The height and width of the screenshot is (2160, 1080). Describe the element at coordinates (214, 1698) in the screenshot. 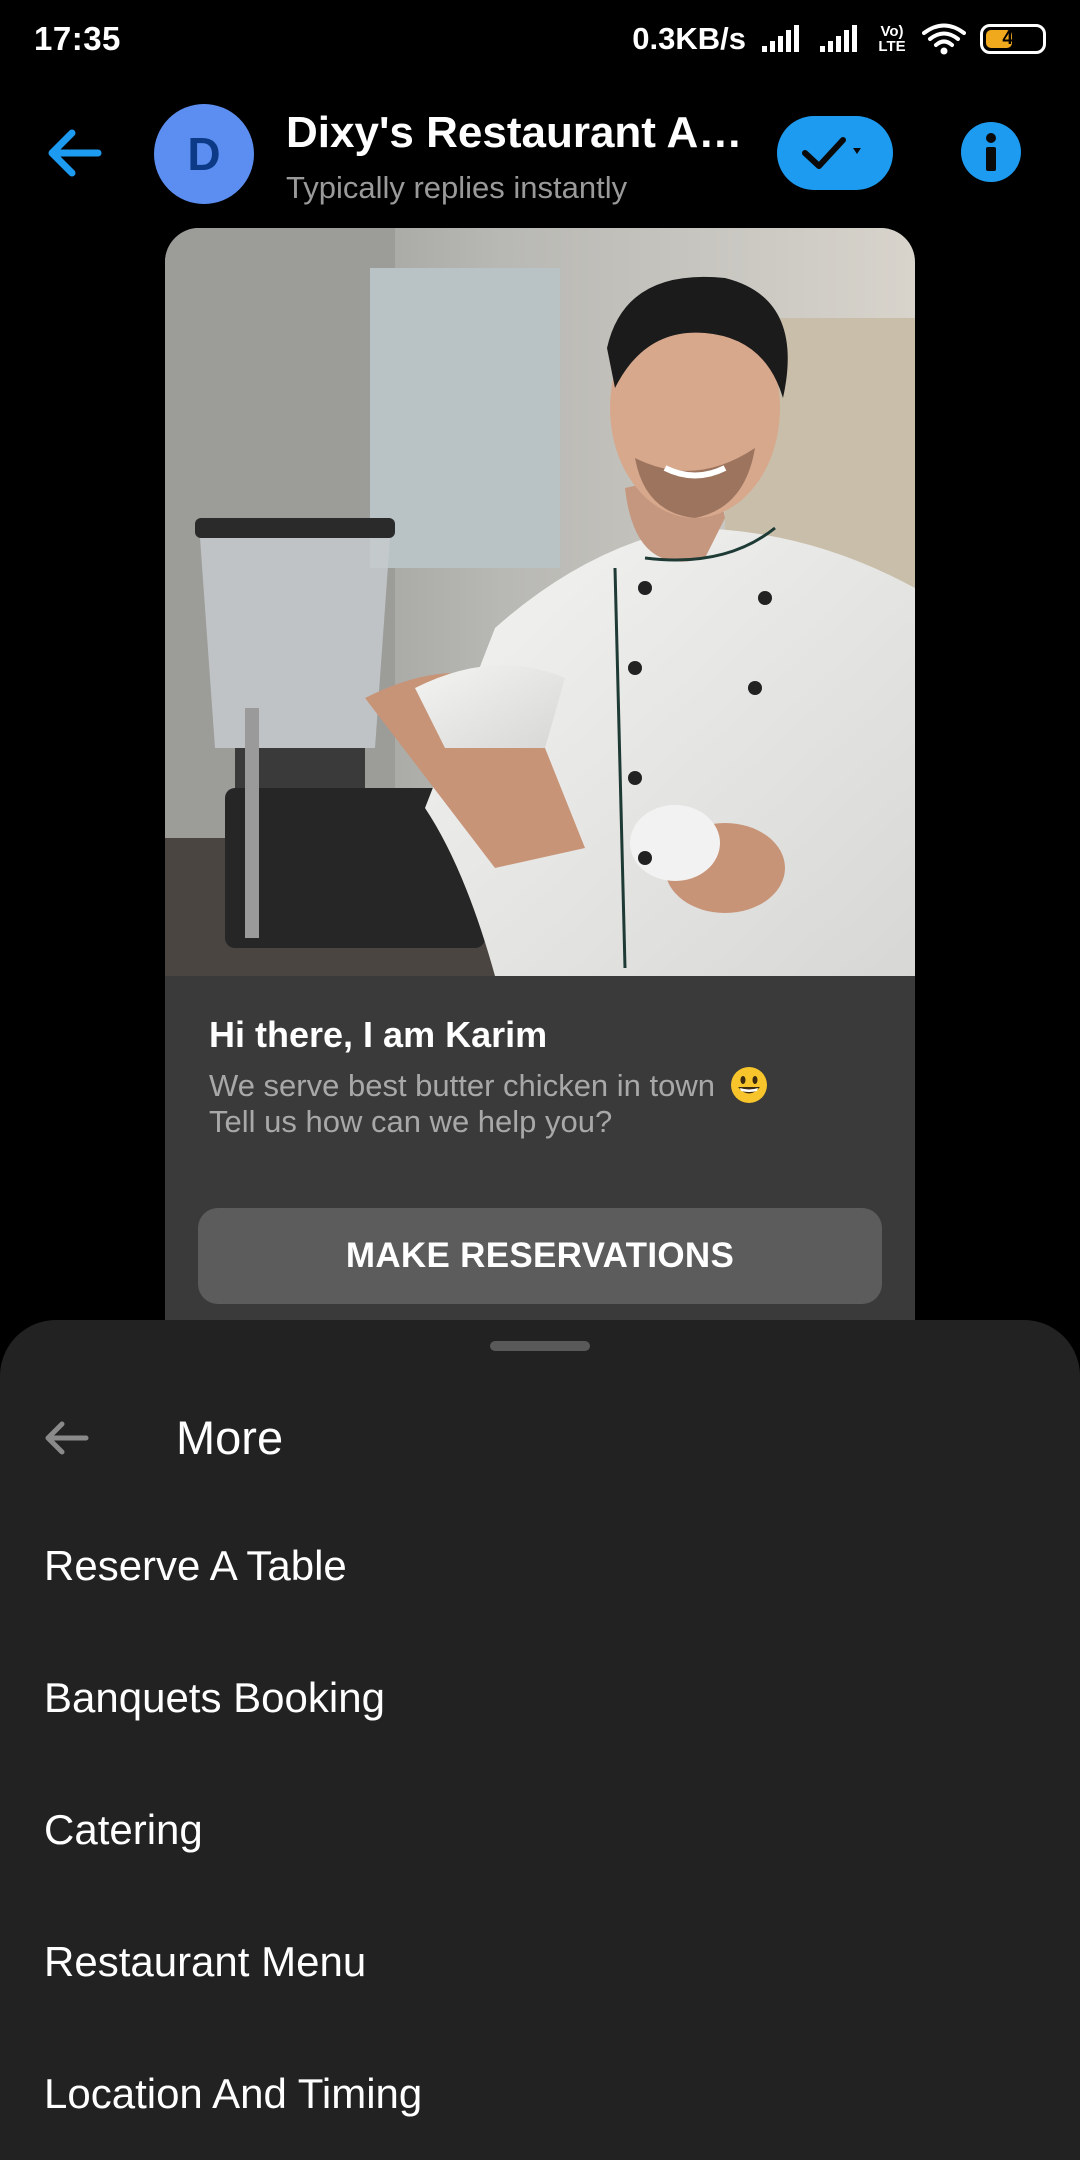

I see `menu-item-banquets-booking: Banquets Booking` at that location.